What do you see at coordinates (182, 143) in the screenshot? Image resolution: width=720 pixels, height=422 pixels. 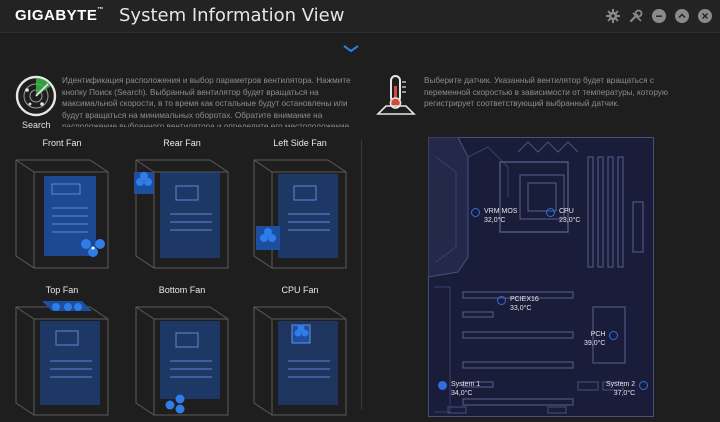 I see `fan-label: Rear Fan` at bounding box center [182, 143].